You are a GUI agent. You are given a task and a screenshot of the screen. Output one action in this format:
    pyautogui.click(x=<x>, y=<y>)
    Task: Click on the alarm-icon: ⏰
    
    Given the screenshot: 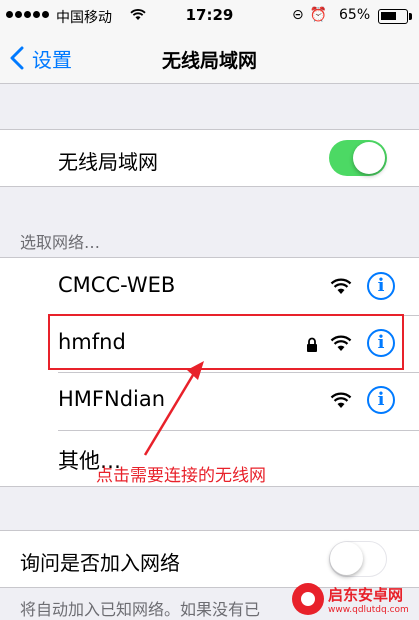 What is the action you would take?
    pyautogui.click(x=318, y=15)
    